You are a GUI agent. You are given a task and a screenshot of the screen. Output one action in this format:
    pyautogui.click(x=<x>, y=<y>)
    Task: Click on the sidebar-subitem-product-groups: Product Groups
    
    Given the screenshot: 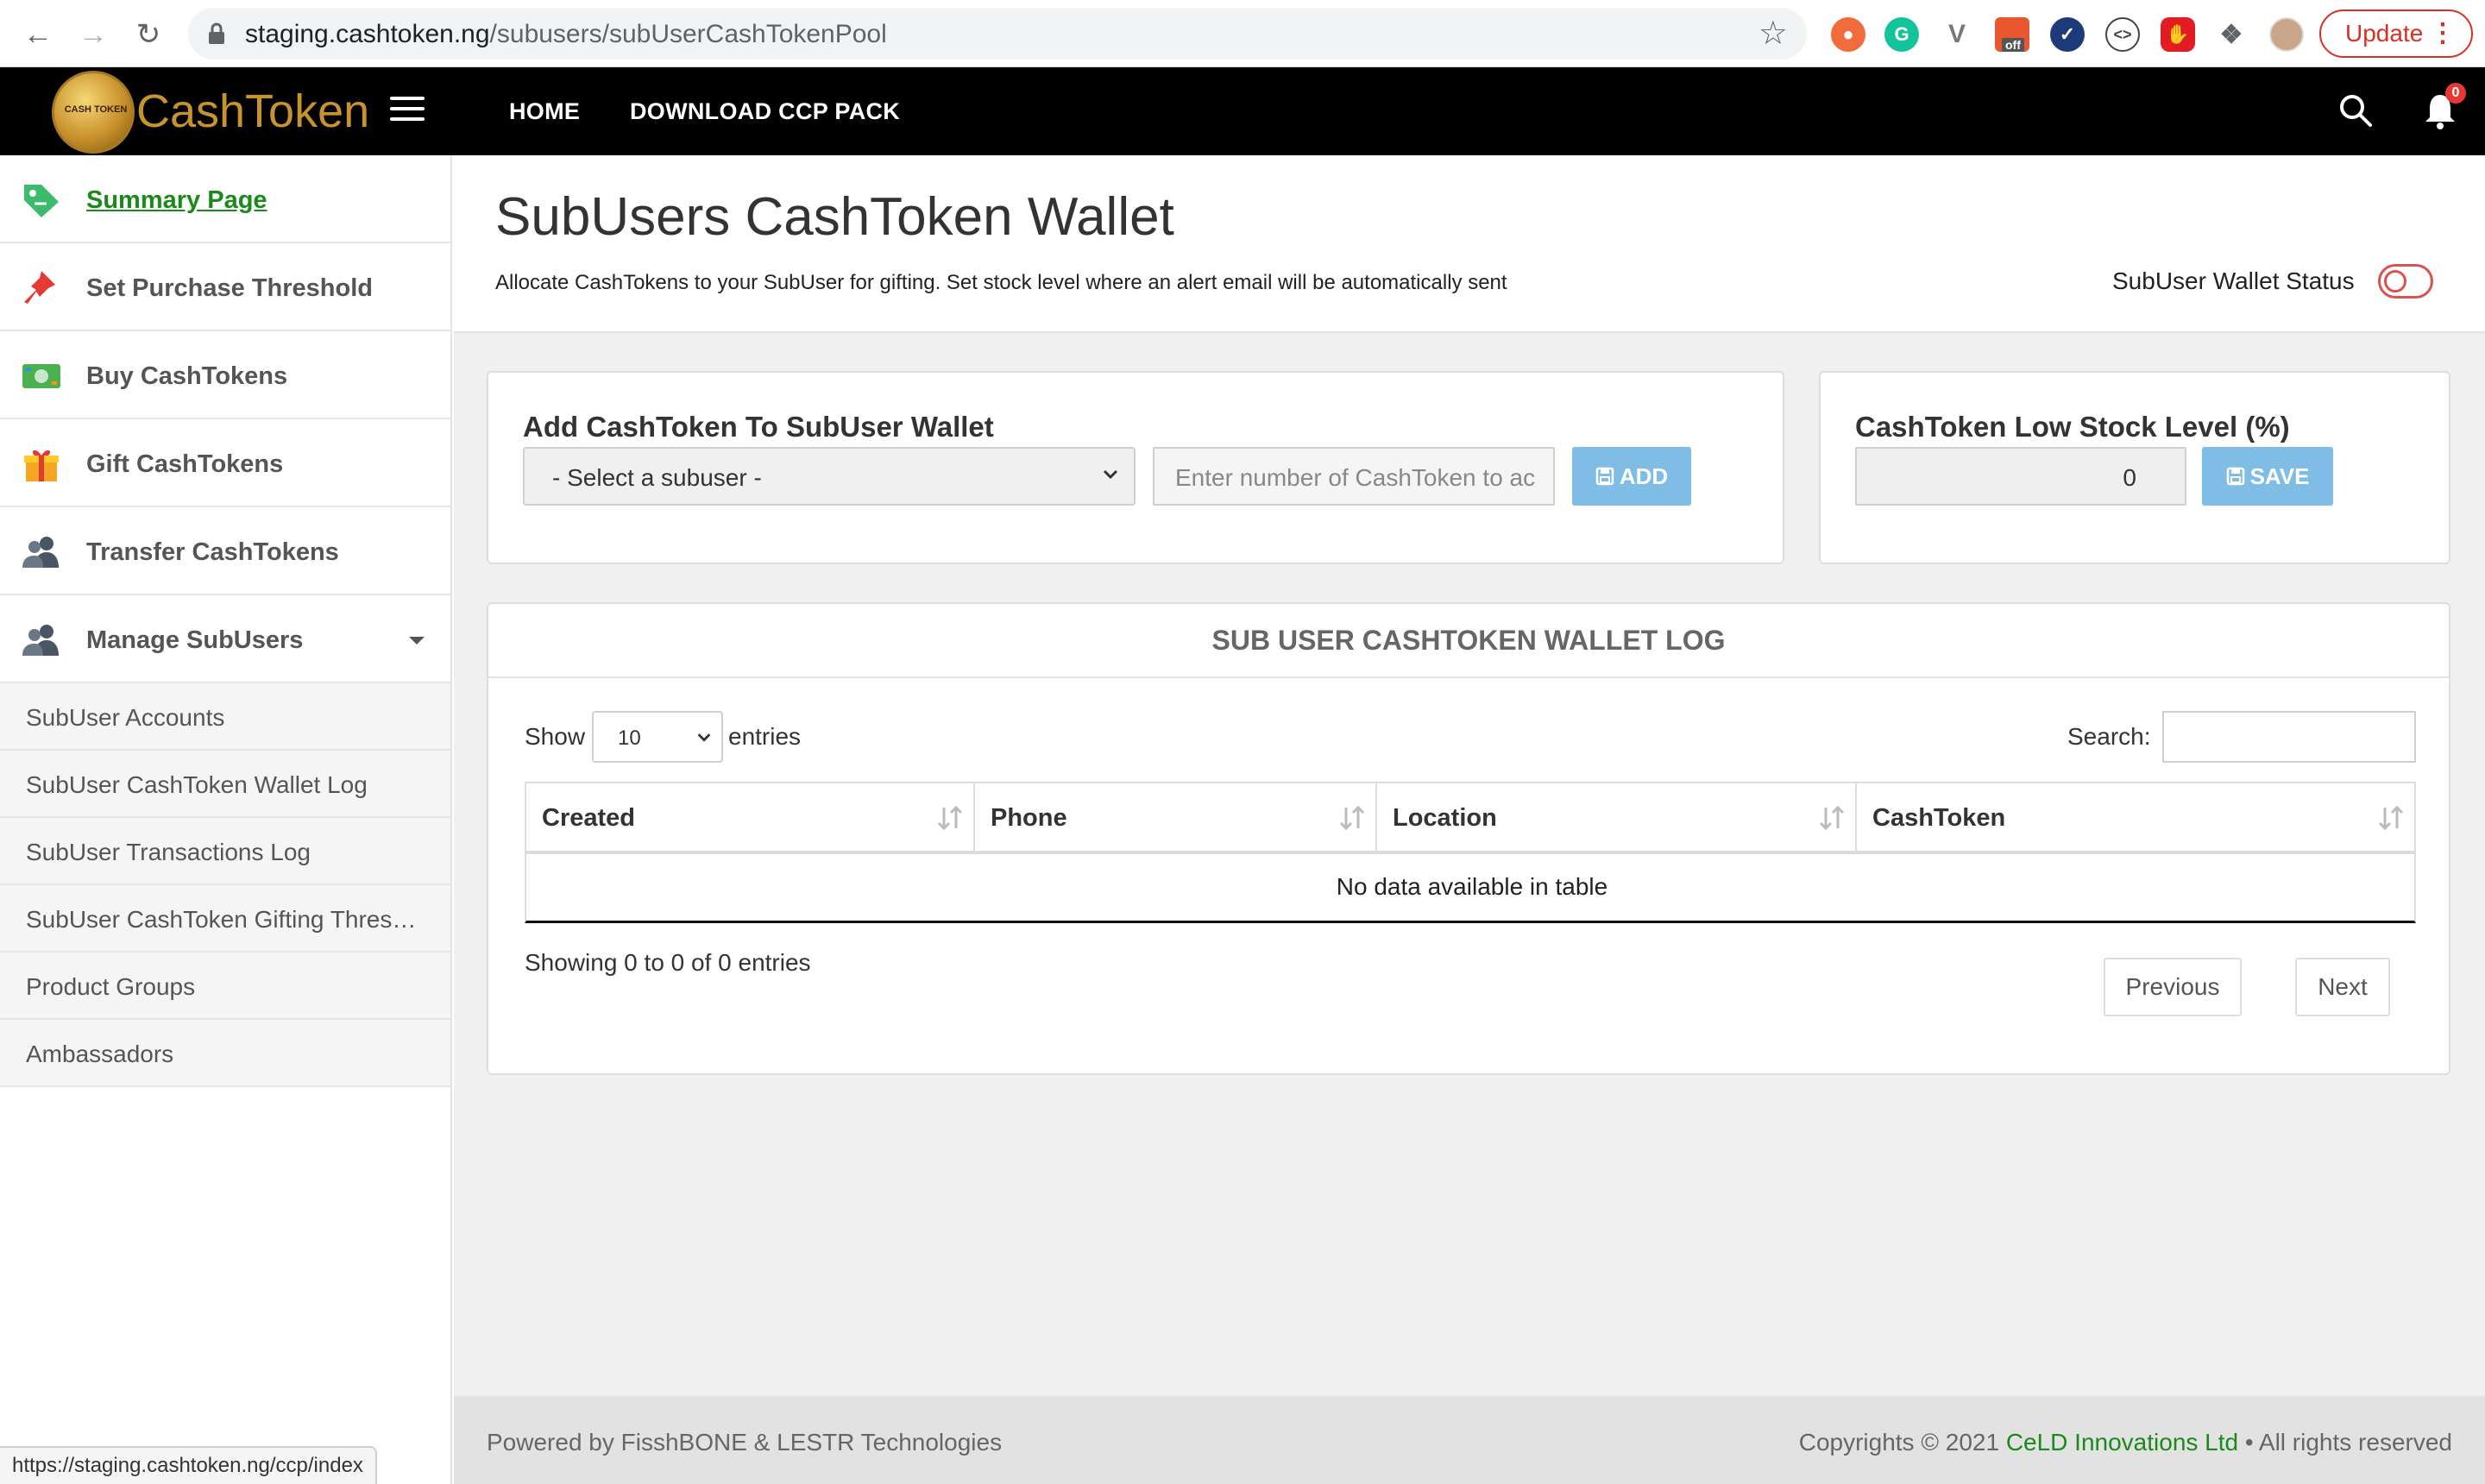 What is the action you would take?
    pyautogui.click(x=225, y=986)
    